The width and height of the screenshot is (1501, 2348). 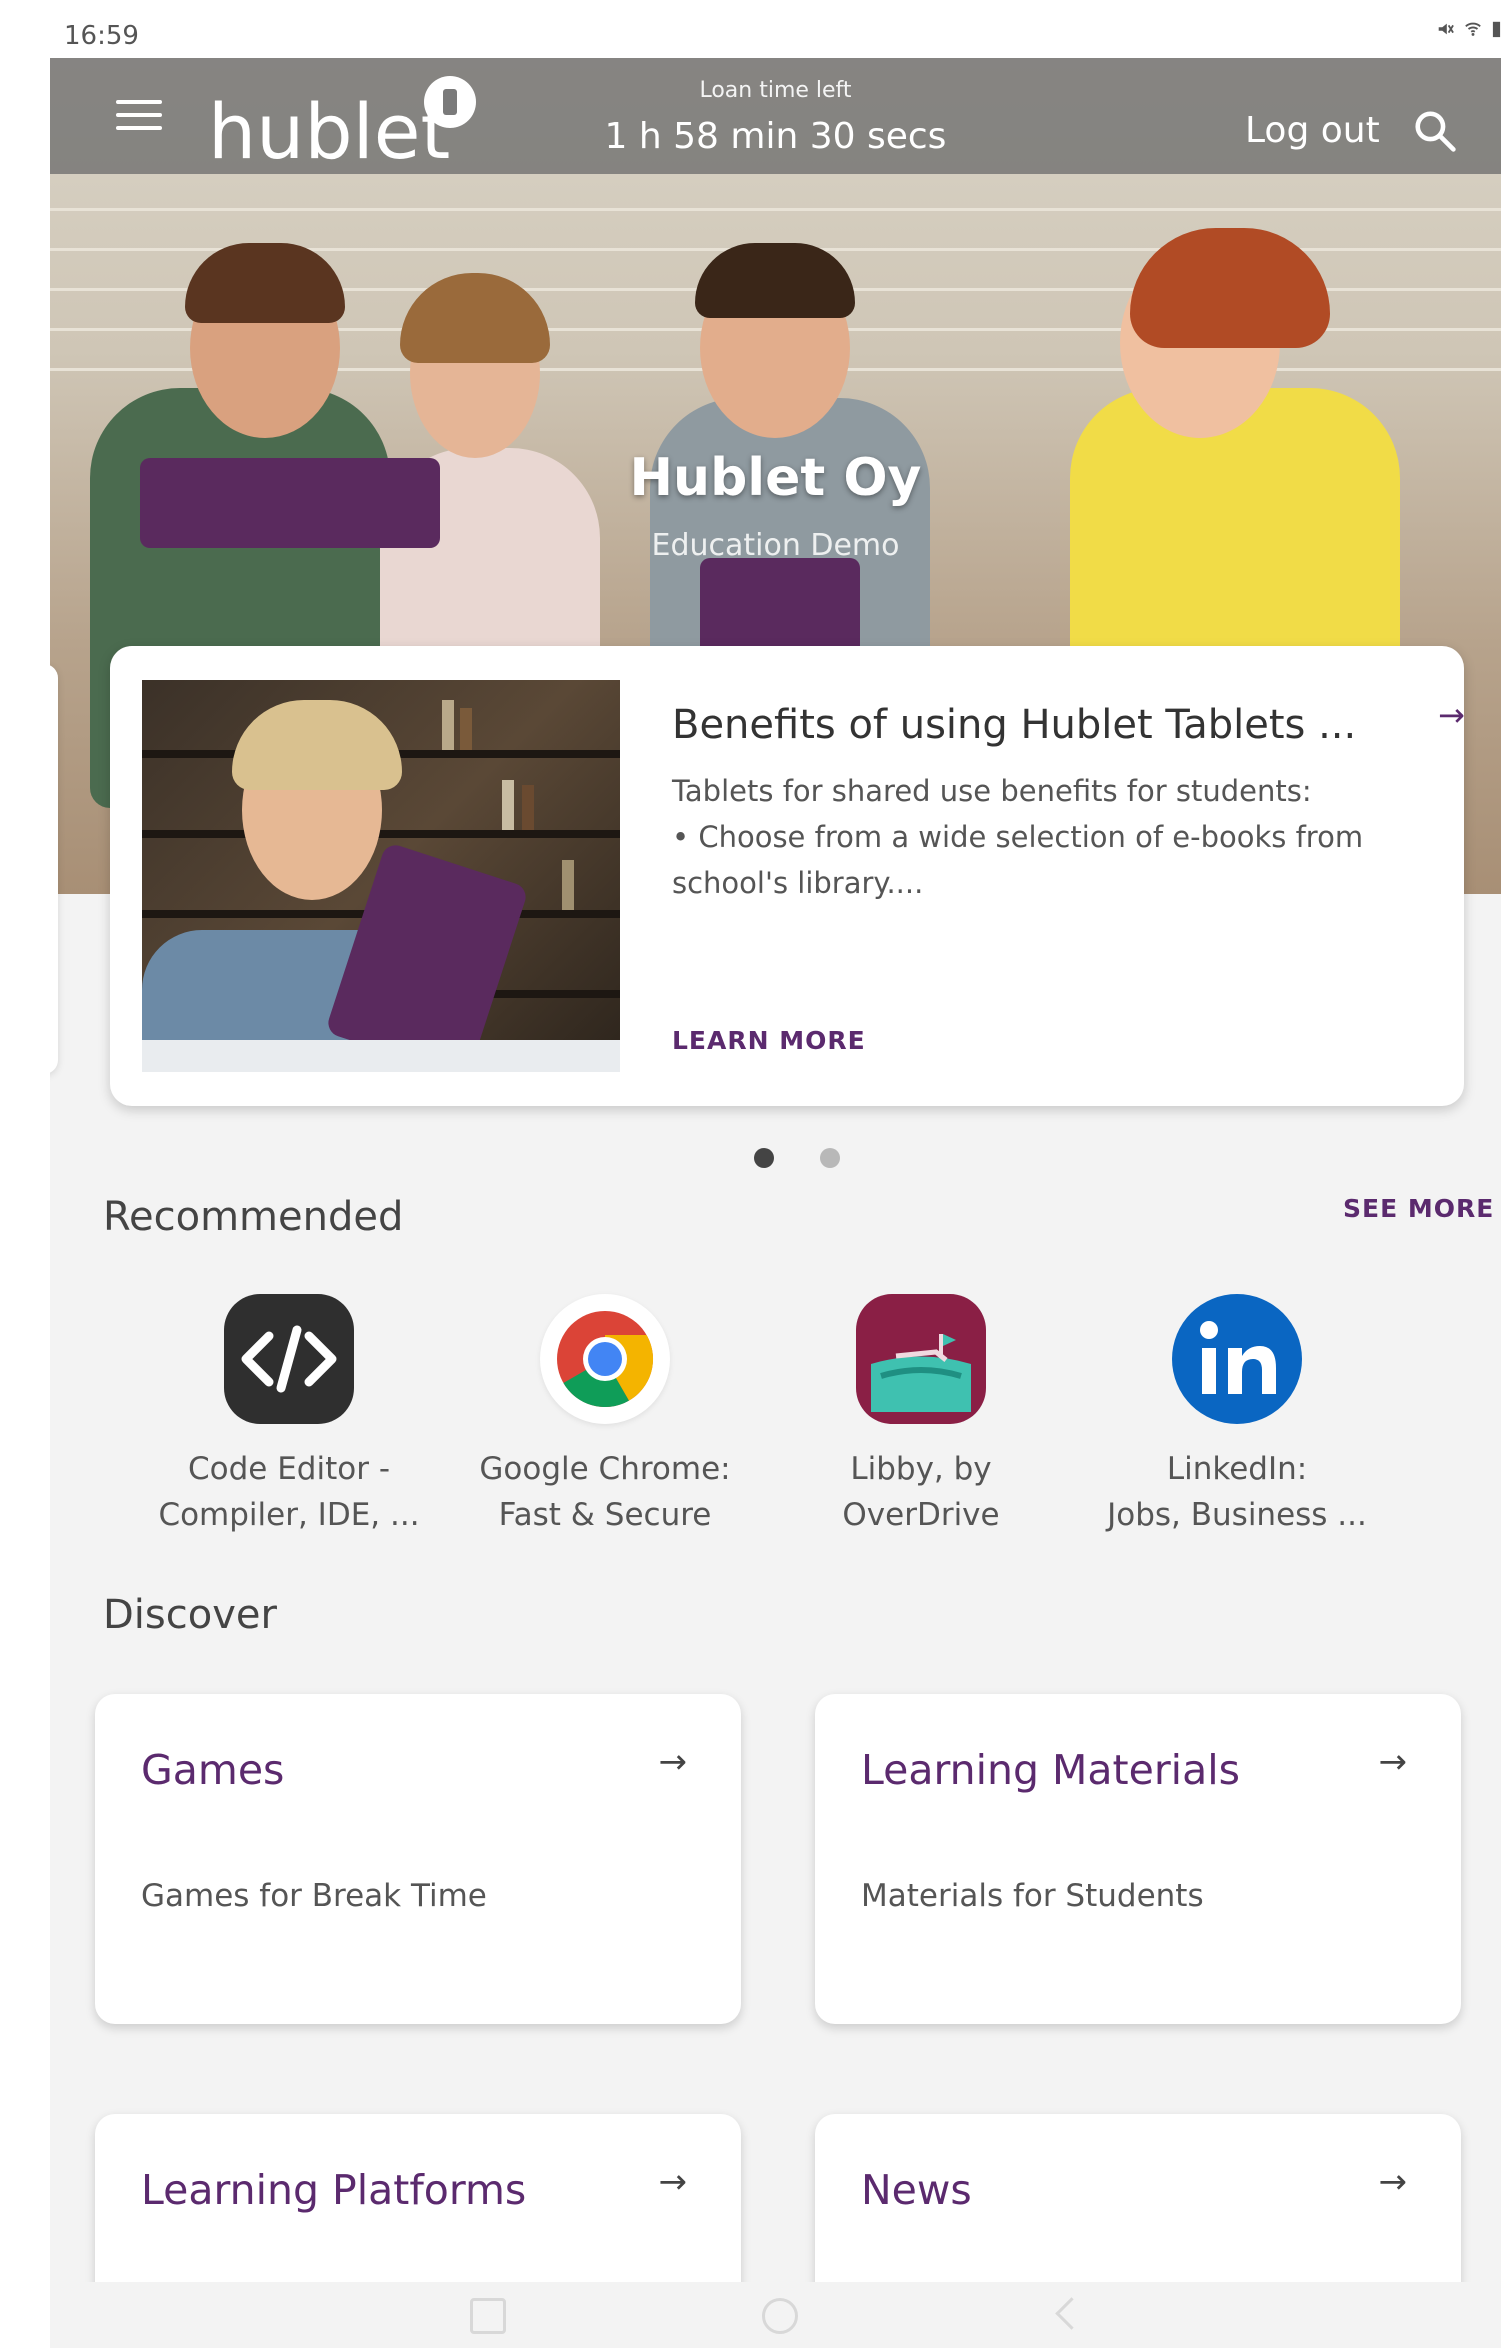 I want to click on see-more-button: SEE MORE, so click(x=1418, y=1208).